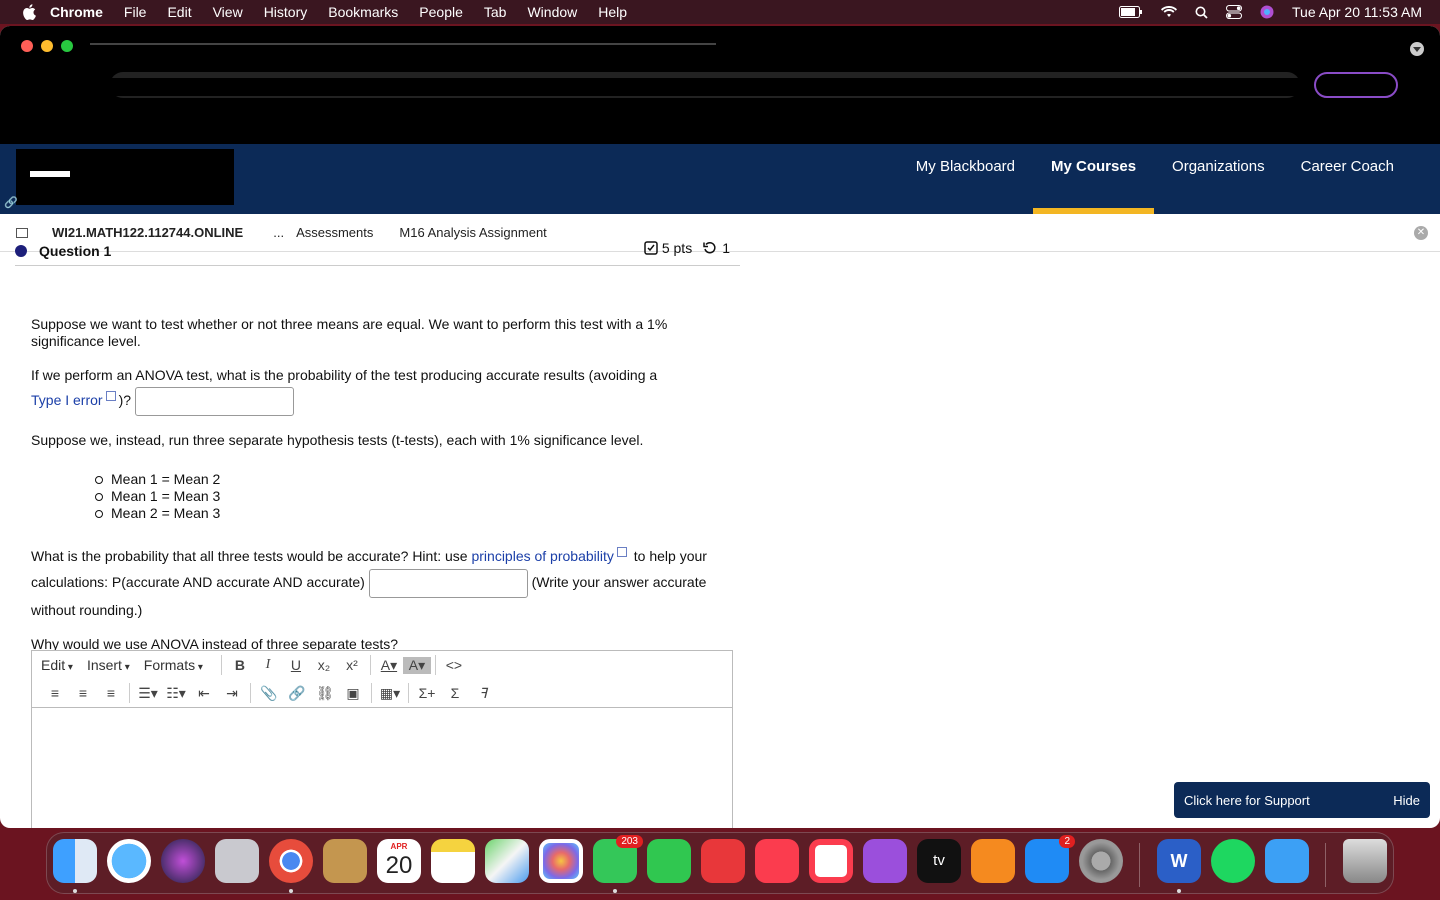  Describe the element at coordinates (268, 665) in the screenshot. I see `italic-icon: I` at that location.